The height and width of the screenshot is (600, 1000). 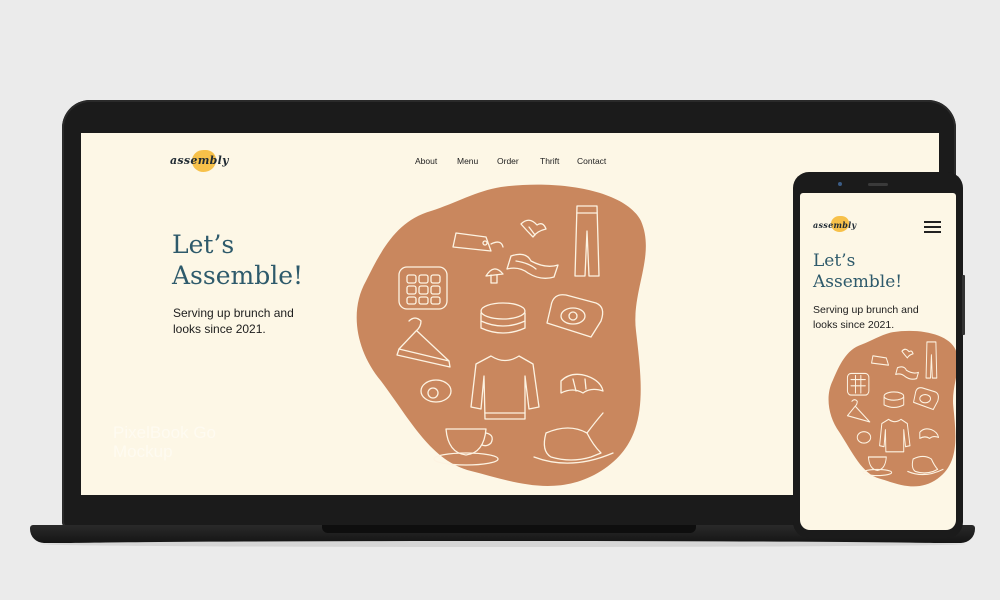 I want to click on mobile-hero-heading: Let’s Assemble!, so click(x=878, y=272).